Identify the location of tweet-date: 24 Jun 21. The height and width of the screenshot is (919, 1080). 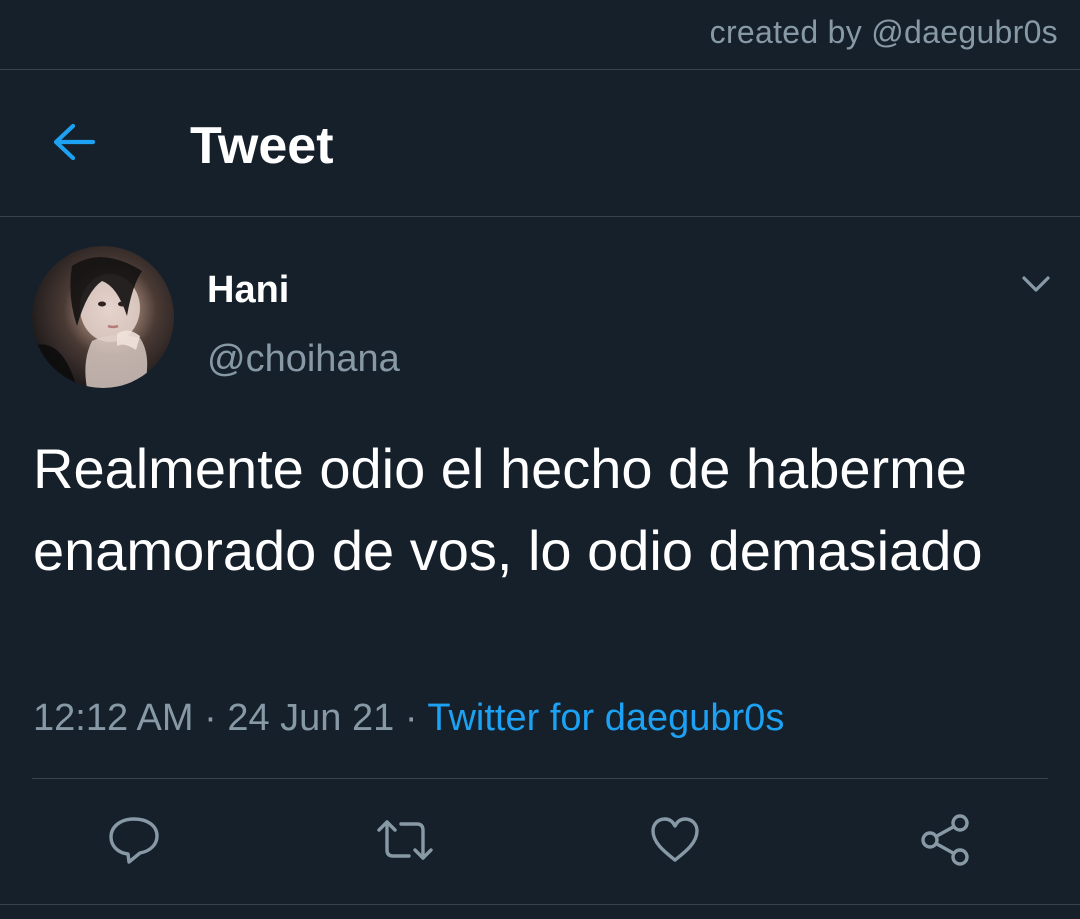
(311, 718).